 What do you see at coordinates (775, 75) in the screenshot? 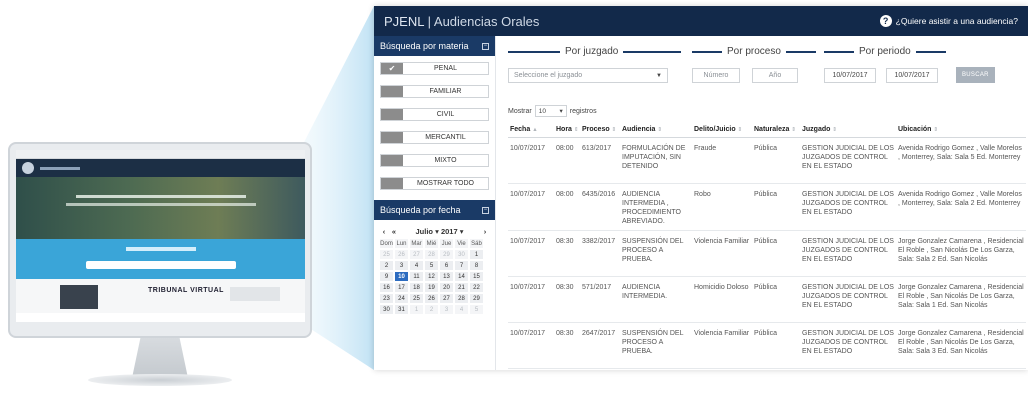
I see `anio-input: Año` at bounding box center [775, 75].